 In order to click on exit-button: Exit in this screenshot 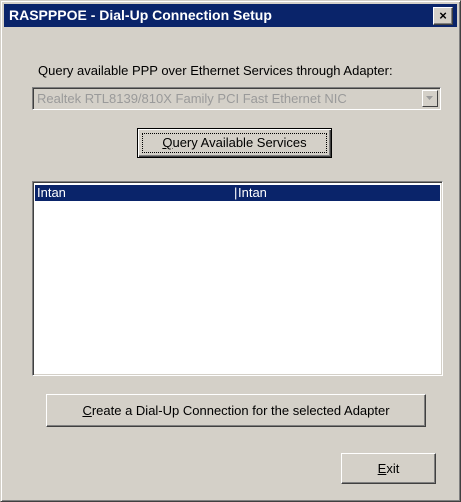, I will do `click(388, 468)`.